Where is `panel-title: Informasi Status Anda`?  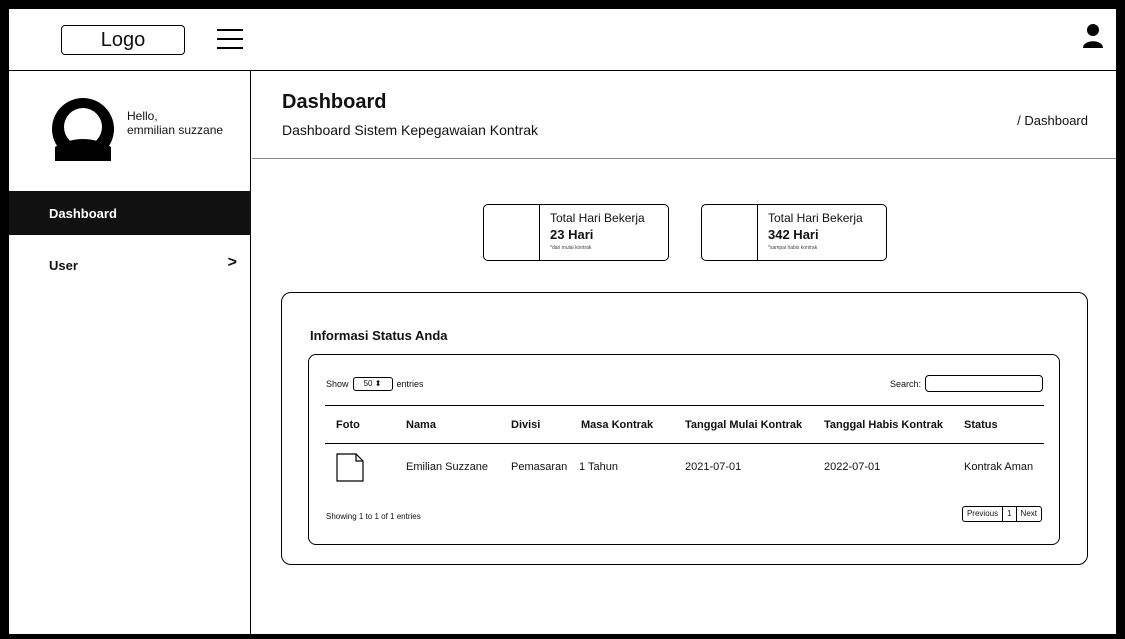
panel-title: Informasi Status Anda is located at coordinates (379, 335).